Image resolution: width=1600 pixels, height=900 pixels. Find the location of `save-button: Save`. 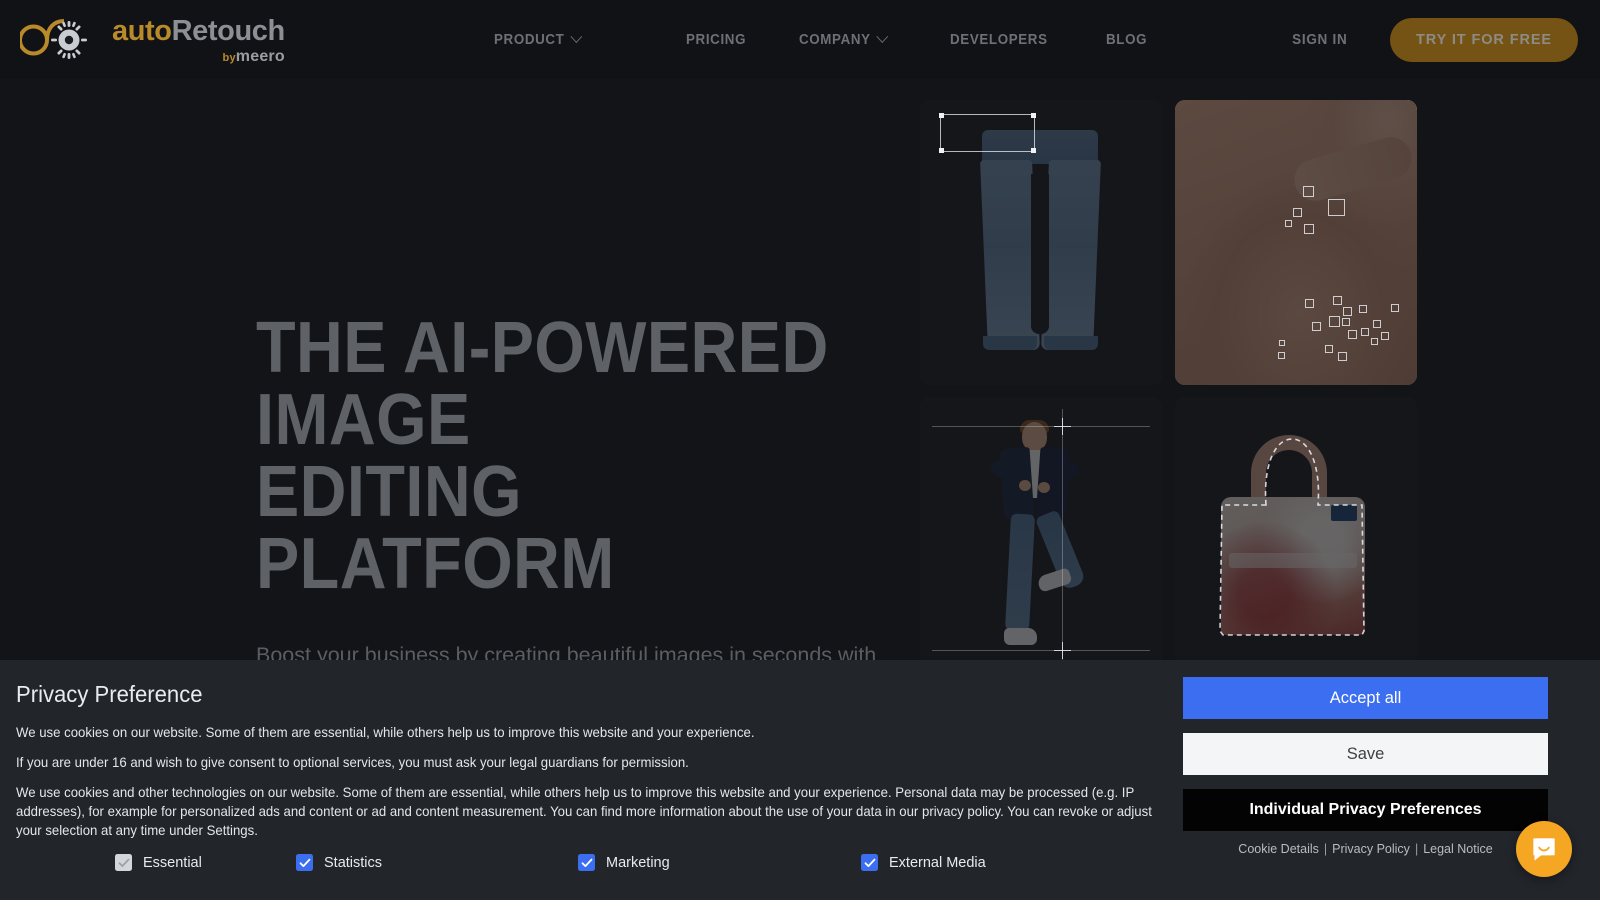

save-button: Save is located at coordinates (1365, 754).